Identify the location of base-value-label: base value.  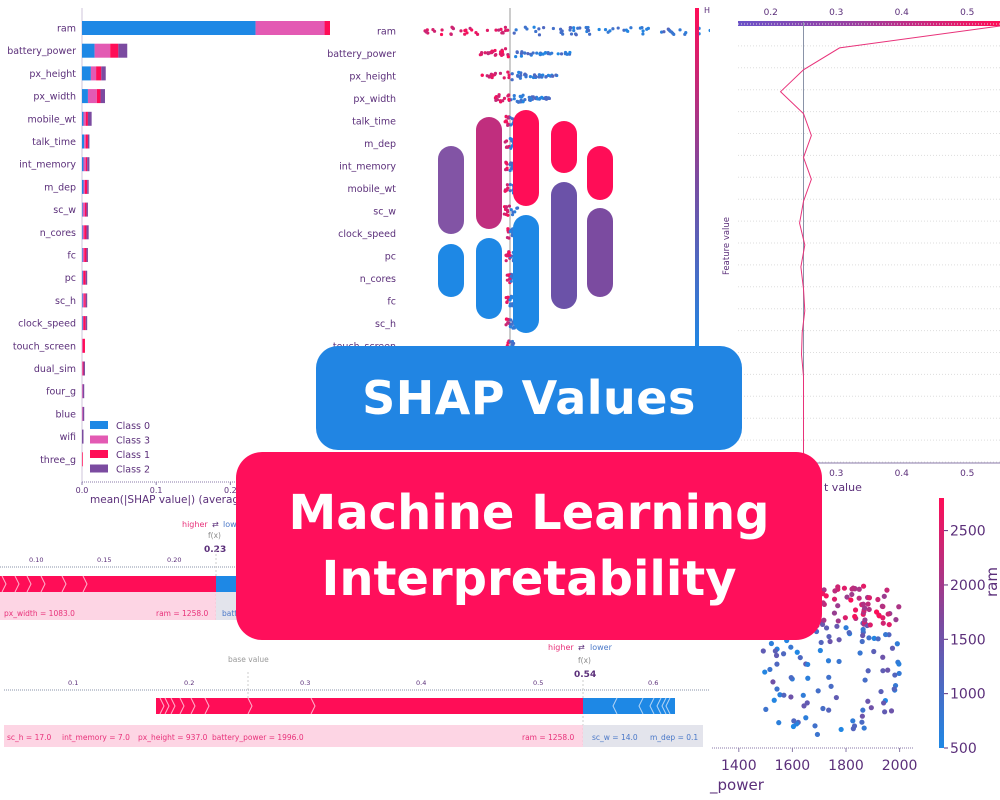
(248, 659).